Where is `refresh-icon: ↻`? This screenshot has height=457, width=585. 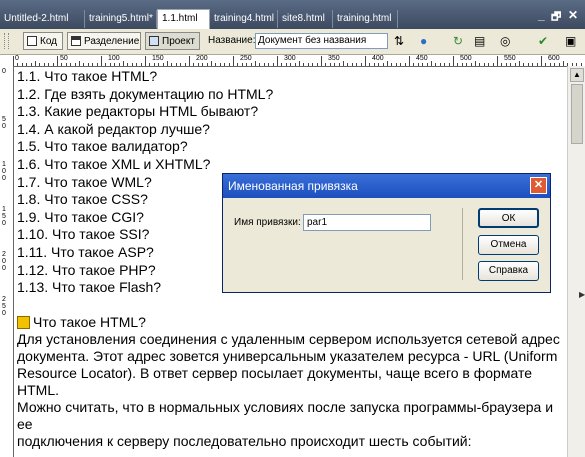
refresh-icon: ↻ is located at coordinates (458, 41).